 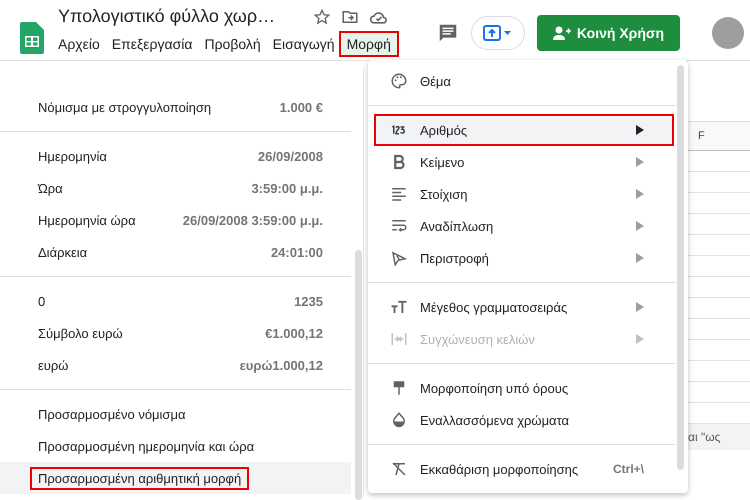 I want to click on format-example: 24:01:00, so click(x=296, y=252).